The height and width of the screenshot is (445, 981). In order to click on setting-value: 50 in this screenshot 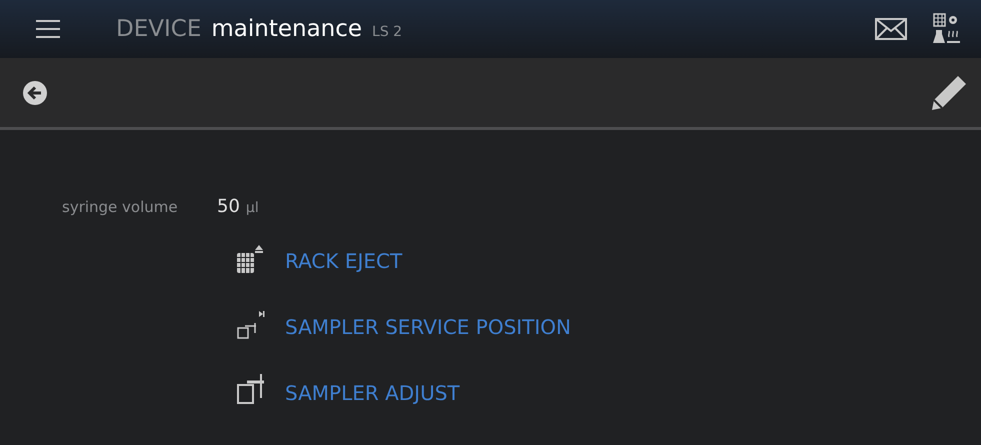, I will do `click(228, 207)`.